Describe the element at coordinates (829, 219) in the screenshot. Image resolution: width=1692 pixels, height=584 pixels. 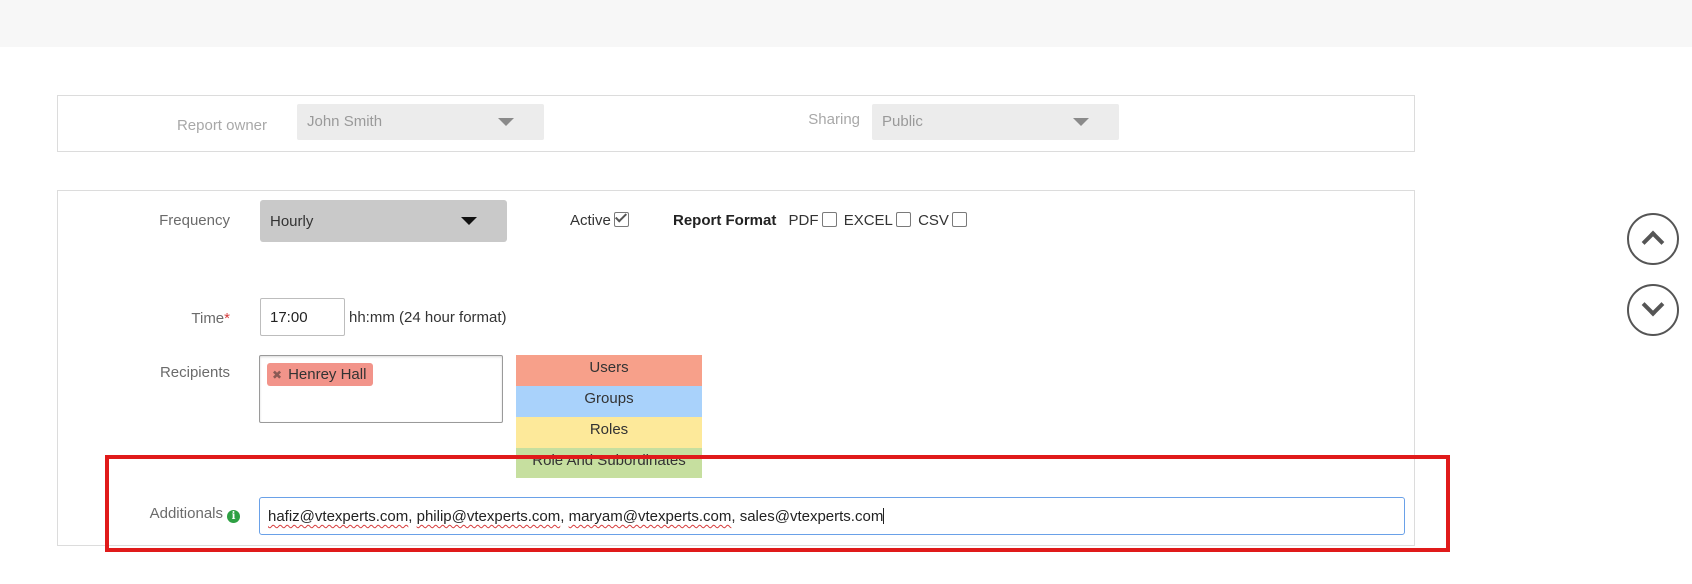
I see `format-pdf-checkbox` at that location.